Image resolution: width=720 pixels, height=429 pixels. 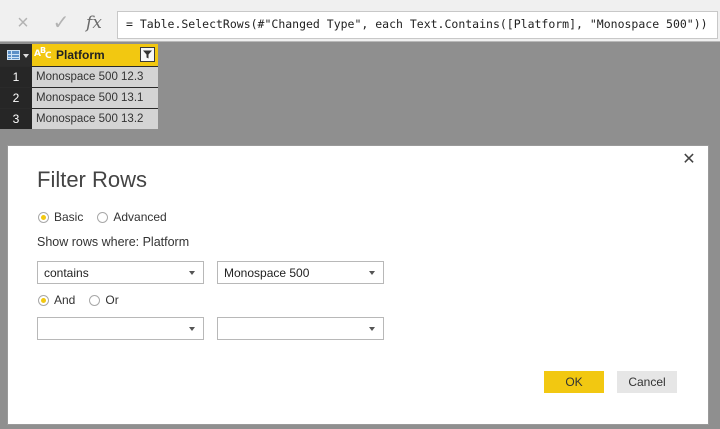 What do you see at coordinates (139, 217) in the screenshot?
I see `radio-advanced-label: Advanced` at bounding box center [139, 217].